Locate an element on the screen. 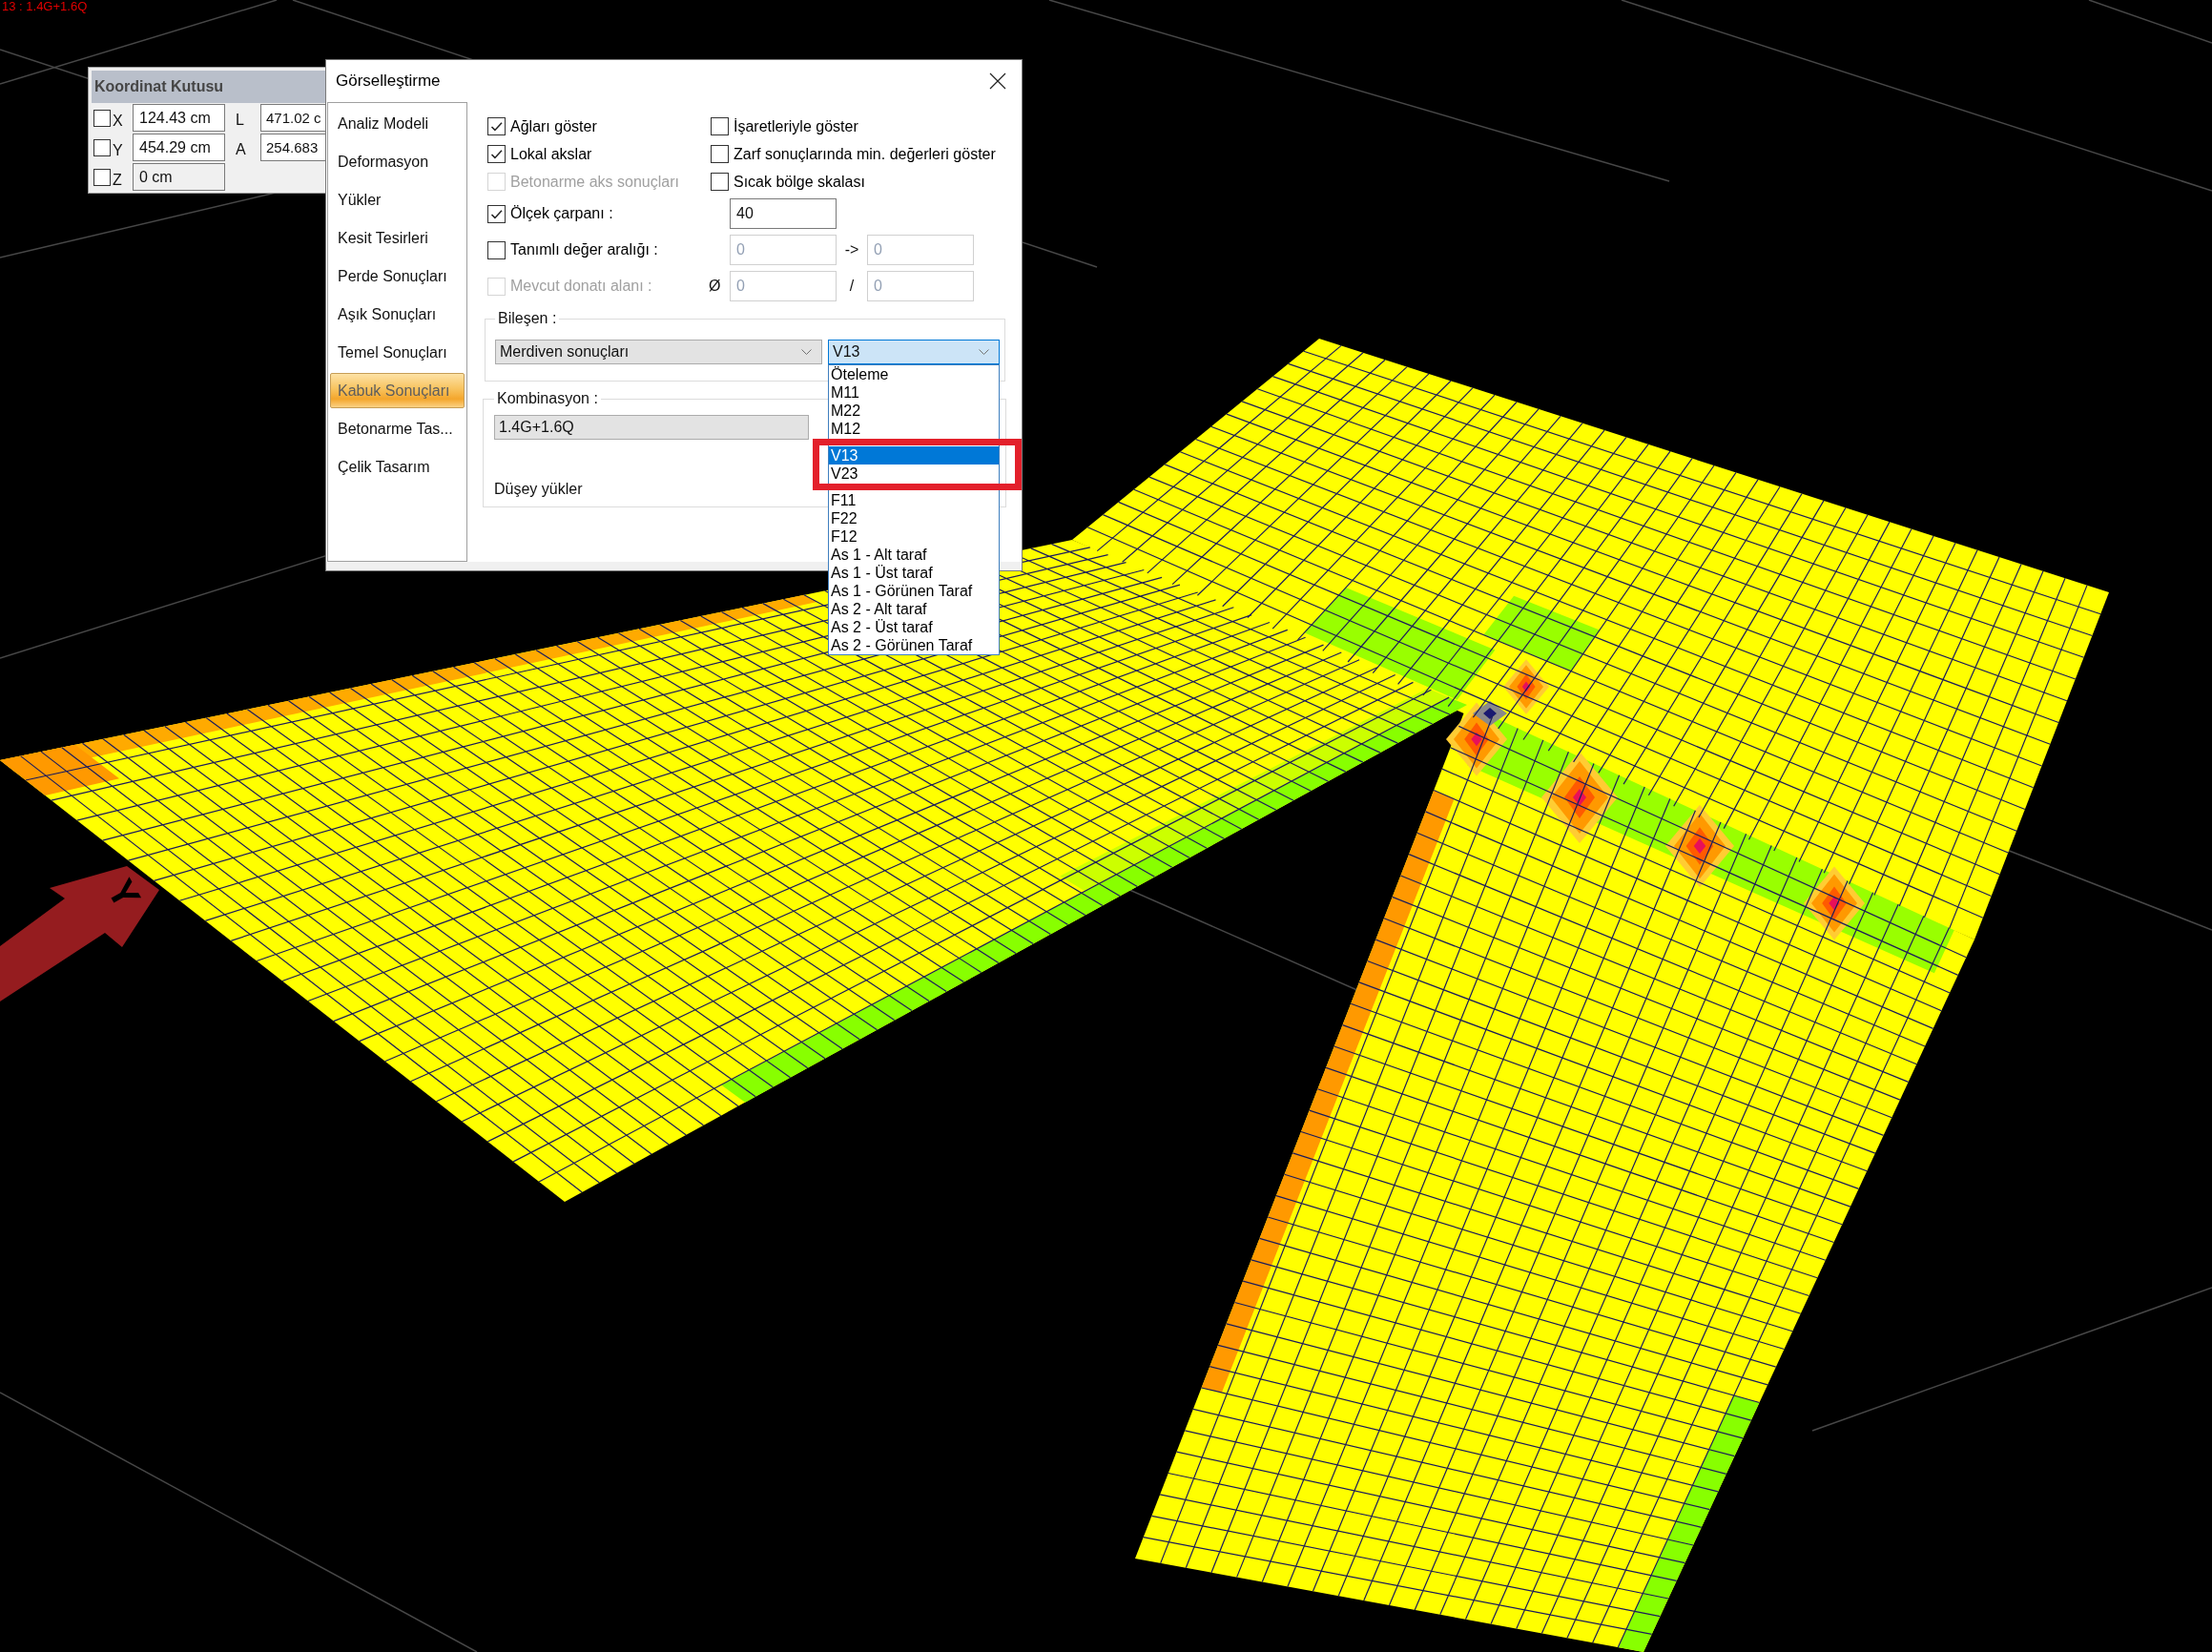  group-title: Kombinasyon : is located at coordinates (547, 399).